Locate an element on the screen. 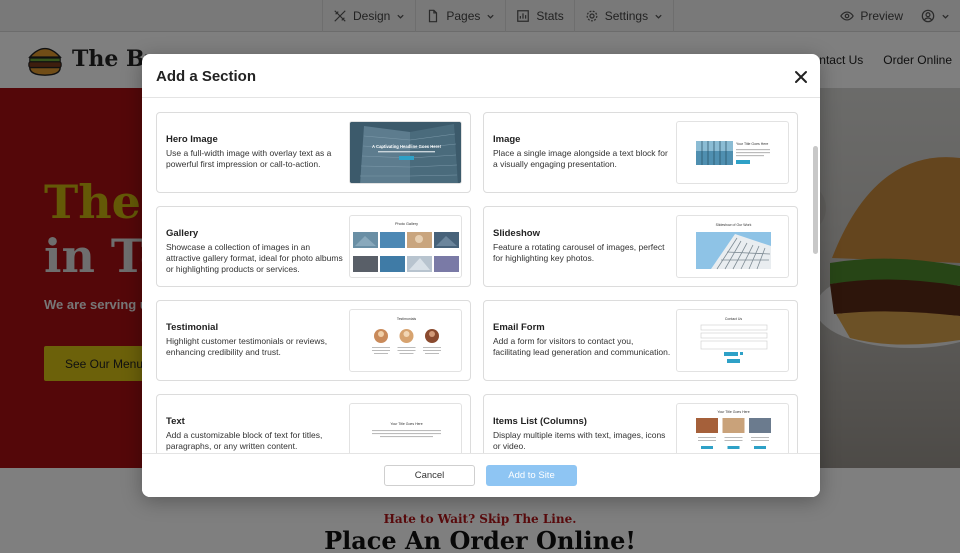 The width and height of the screenshot is (960, 553). email-form-preview: Contact Us is located at coordinates (732, 340).